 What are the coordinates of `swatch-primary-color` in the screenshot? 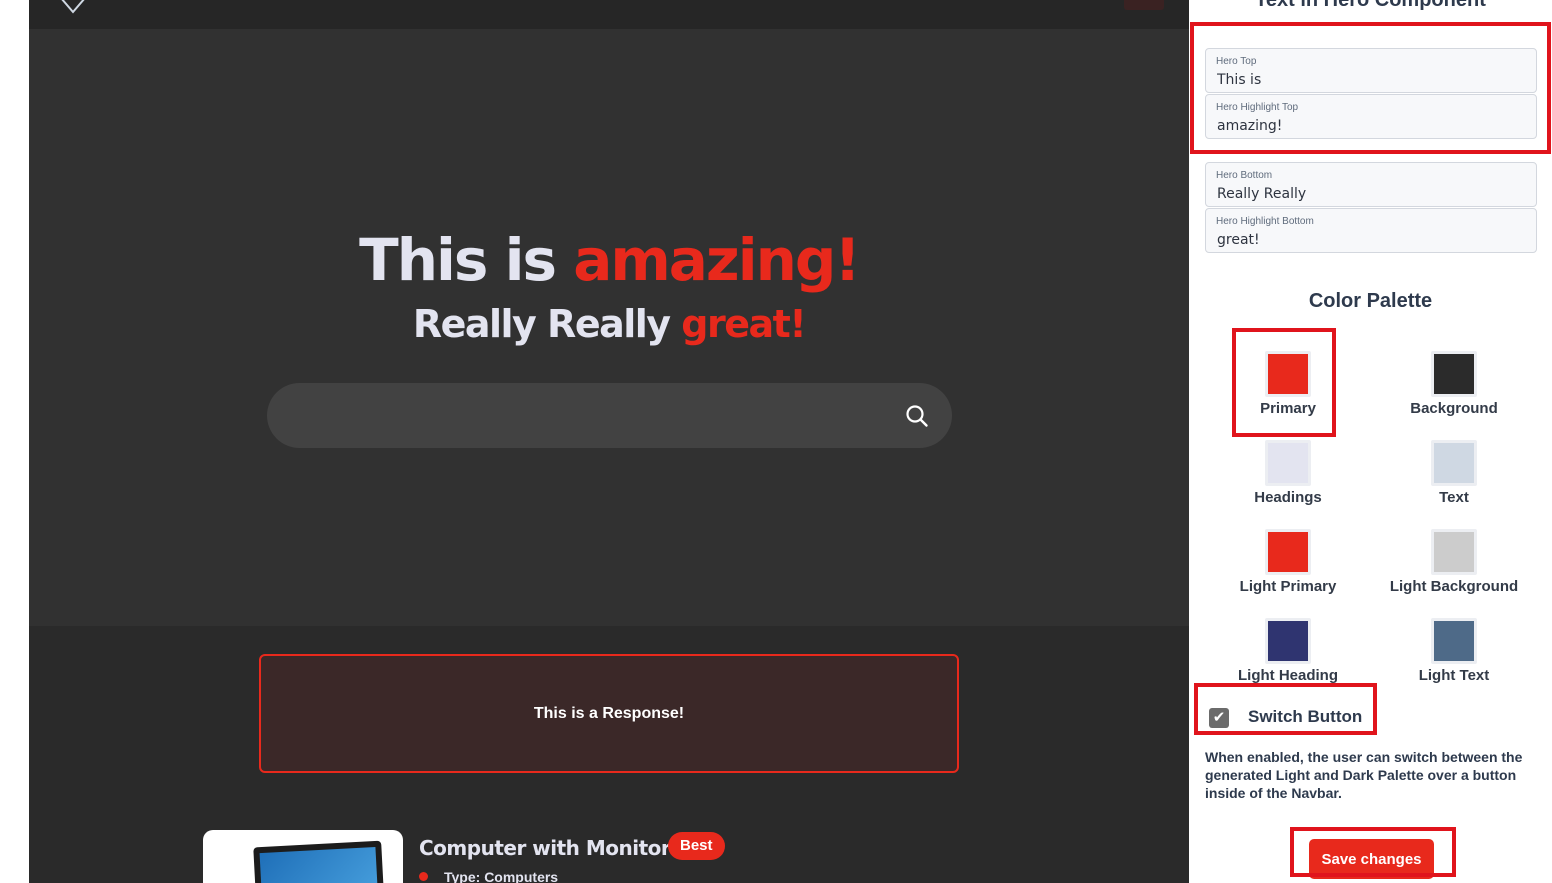 It's located at (1288, 374).